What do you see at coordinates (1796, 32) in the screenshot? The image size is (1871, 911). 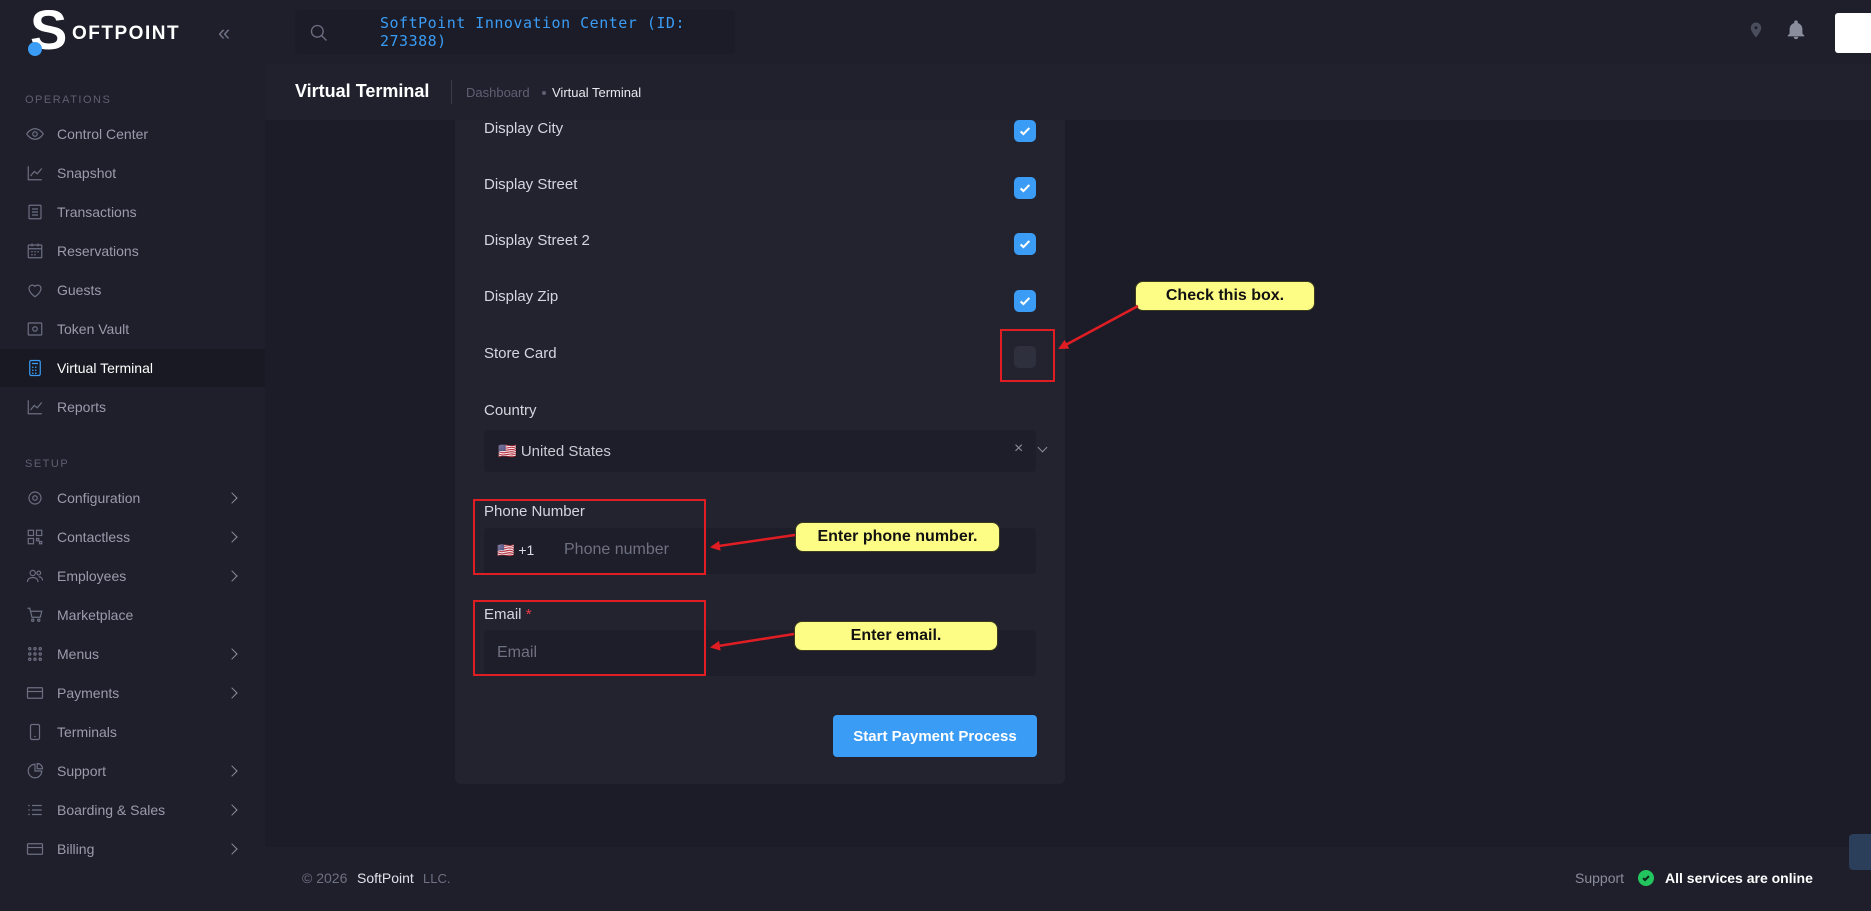 I see `notification-bell-icon` at bounding box center [1796, 32].